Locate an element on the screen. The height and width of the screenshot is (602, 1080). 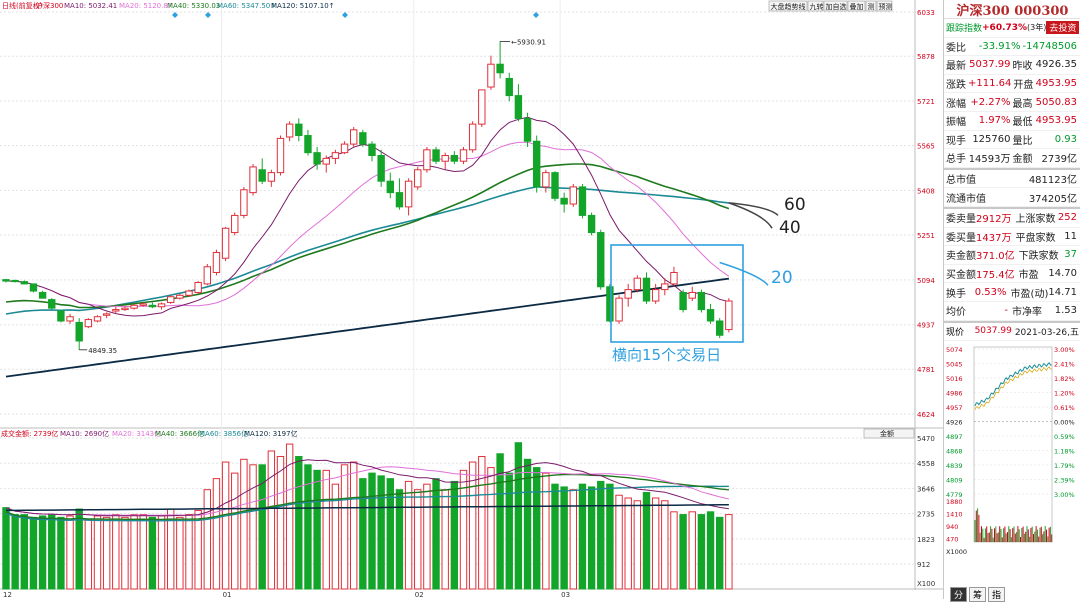
price-legend-item: MA20: 5120.87 is located at coordinates (145, 6).